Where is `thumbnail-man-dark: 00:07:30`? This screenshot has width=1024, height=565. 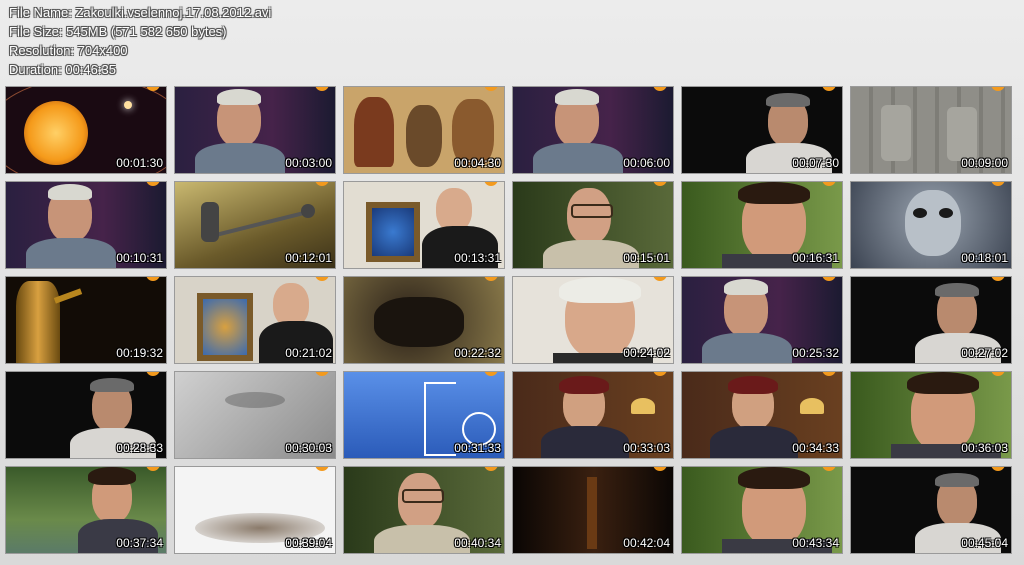 thumbnail-man-dark: 00:07:30 is located at coordinates (762, 130).